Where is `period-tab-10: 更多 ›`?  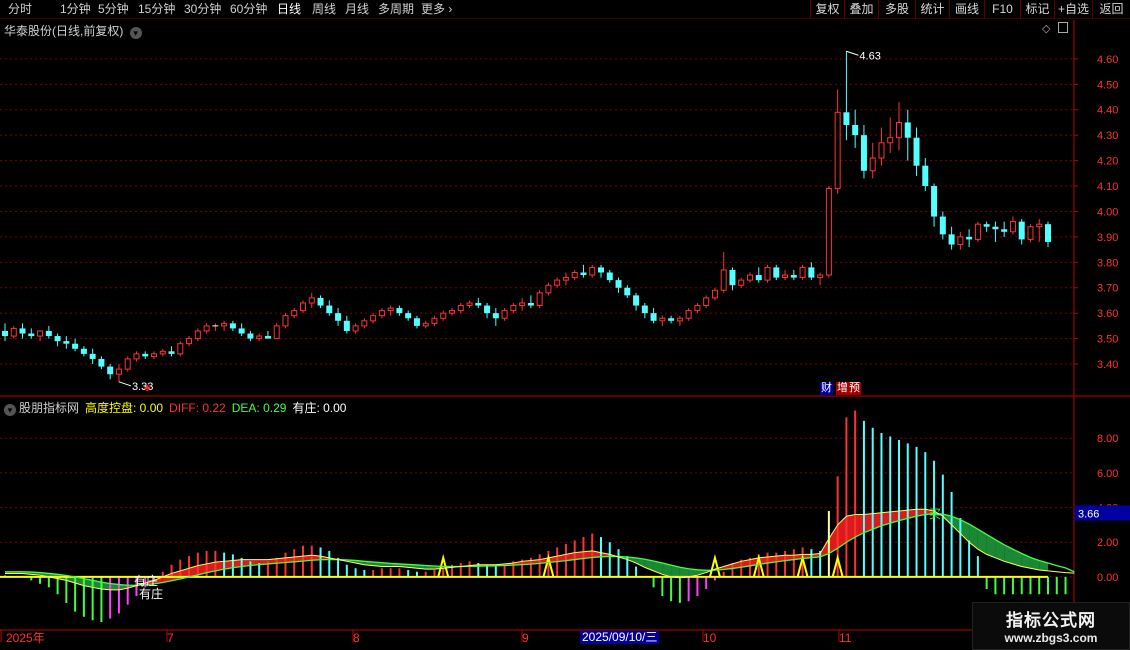
period-tab-10: 更多 › is located at coordinates (436, 10).